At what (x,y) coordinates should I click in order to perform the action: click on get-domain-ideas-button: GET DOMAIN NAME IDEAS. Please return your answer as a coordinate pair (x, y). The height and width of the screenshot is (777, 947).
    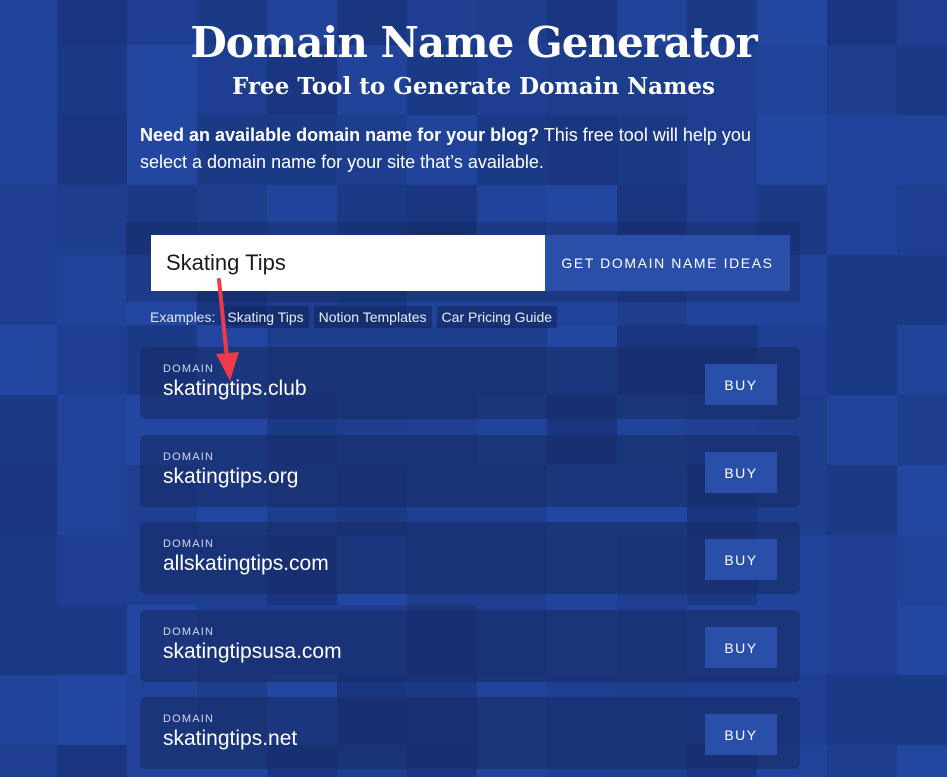
    Looking at the image, I should click on (667, 263).